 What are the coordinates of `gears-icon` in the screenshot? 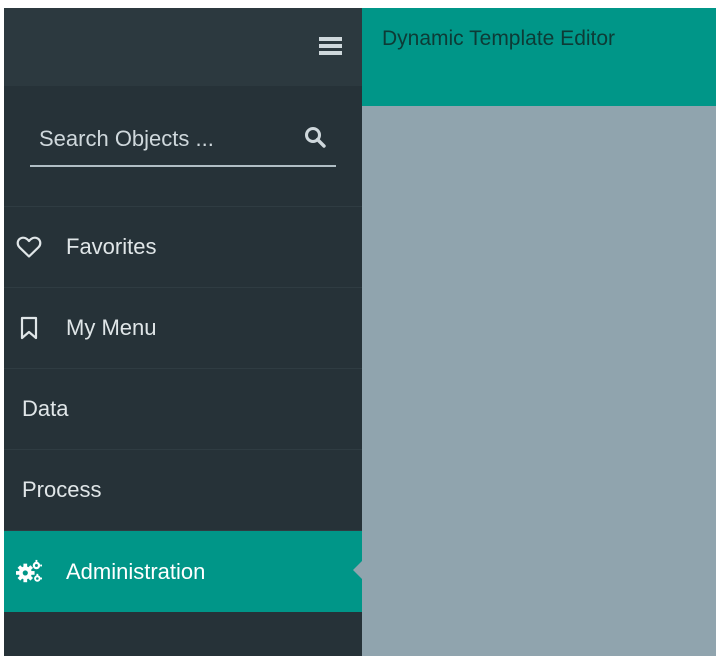 It's located at (29, 572).